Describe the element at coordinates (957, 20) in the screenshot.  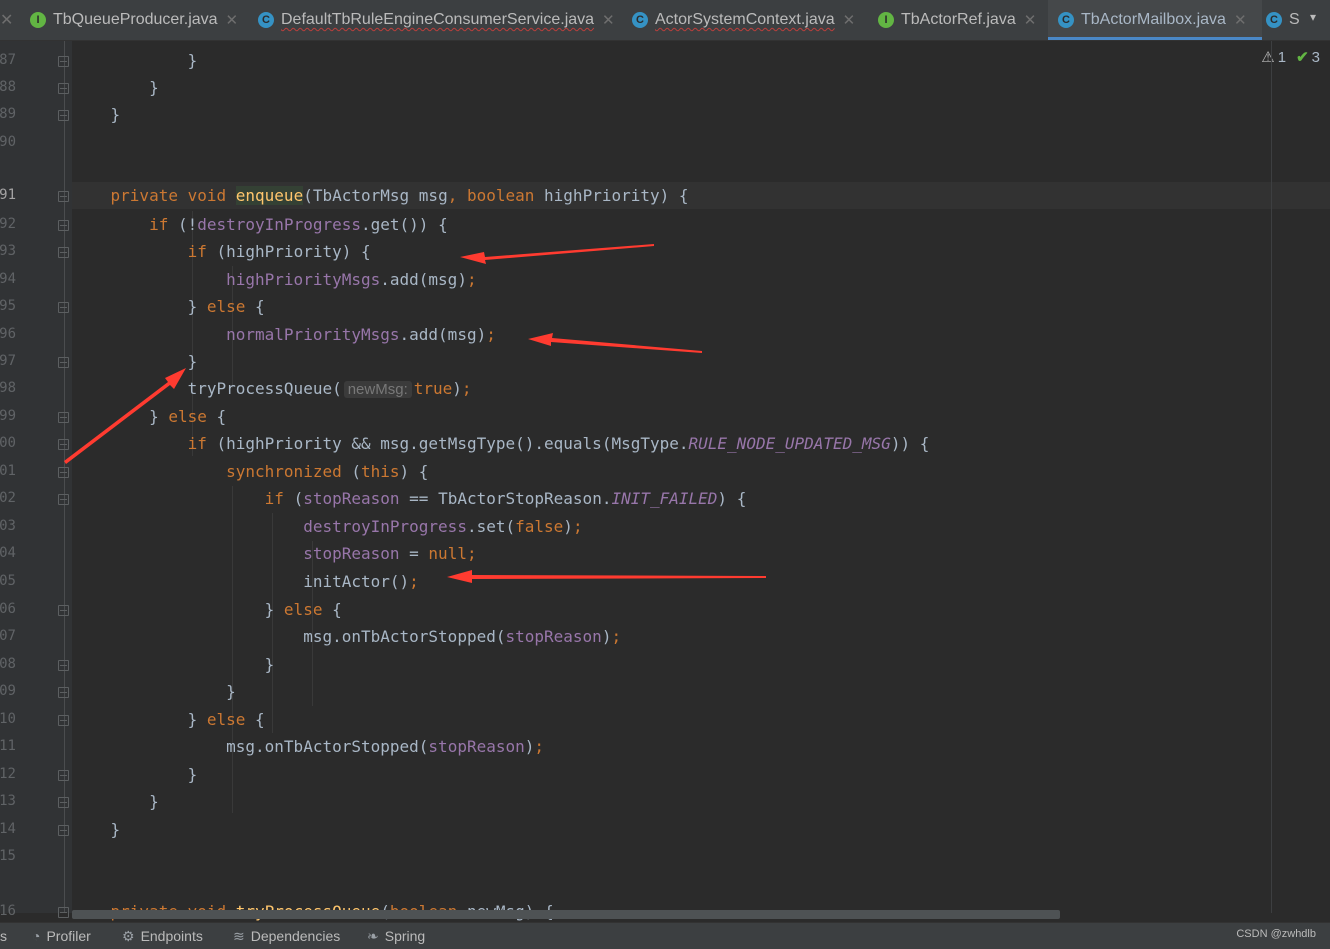
I see `tab-tbactorref: I TbActorRef.java ✕` at that location.